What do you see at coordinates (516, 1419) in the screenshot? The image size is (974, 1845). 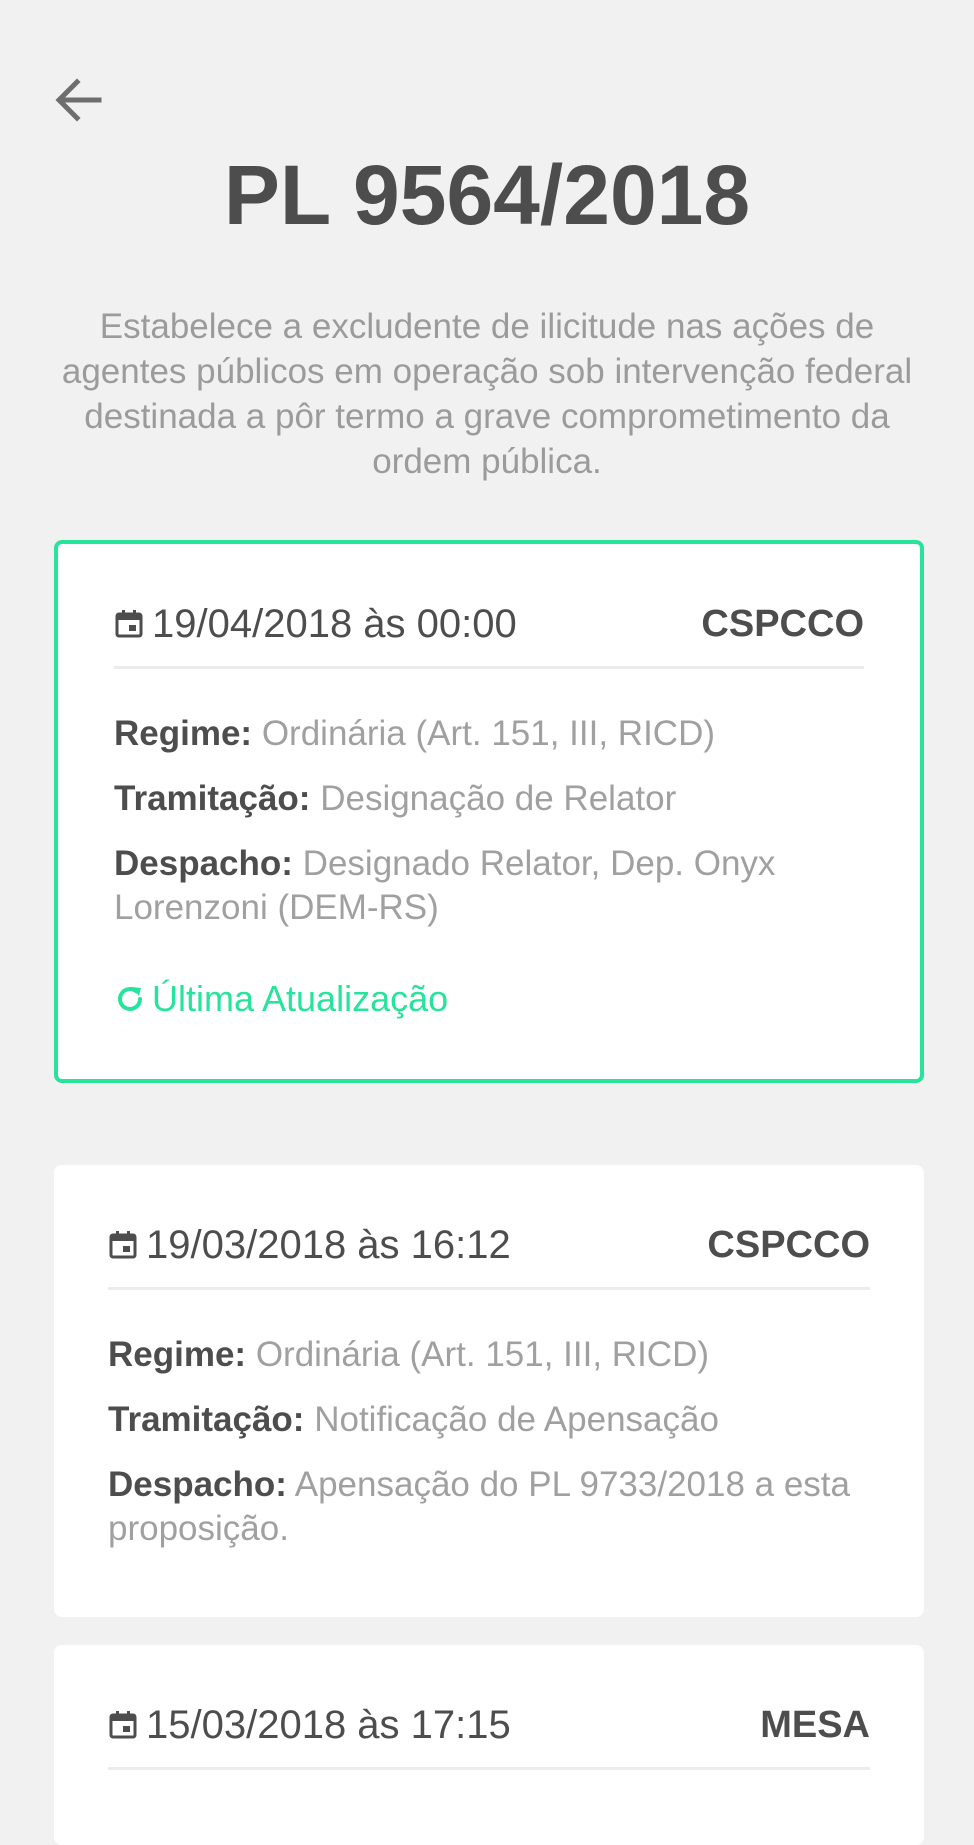 I see `tramitacao-value: Notificação de Apensação` at bounding box center [516, 1419].